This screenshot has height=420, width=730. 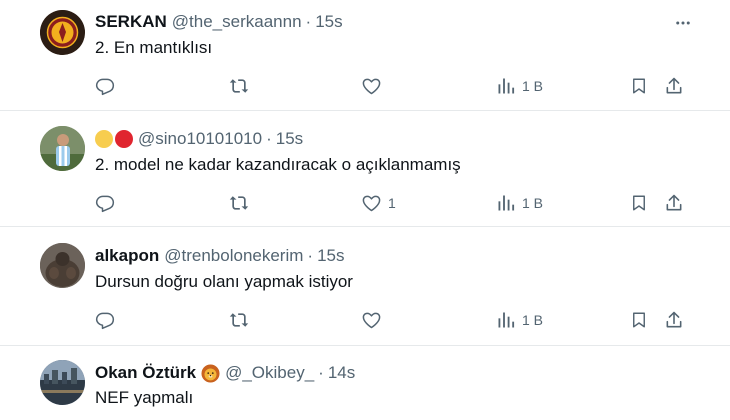 I want to click on tweet-header: alkapon @trenbolonekerim · 15s, so click(x=220, y=256).